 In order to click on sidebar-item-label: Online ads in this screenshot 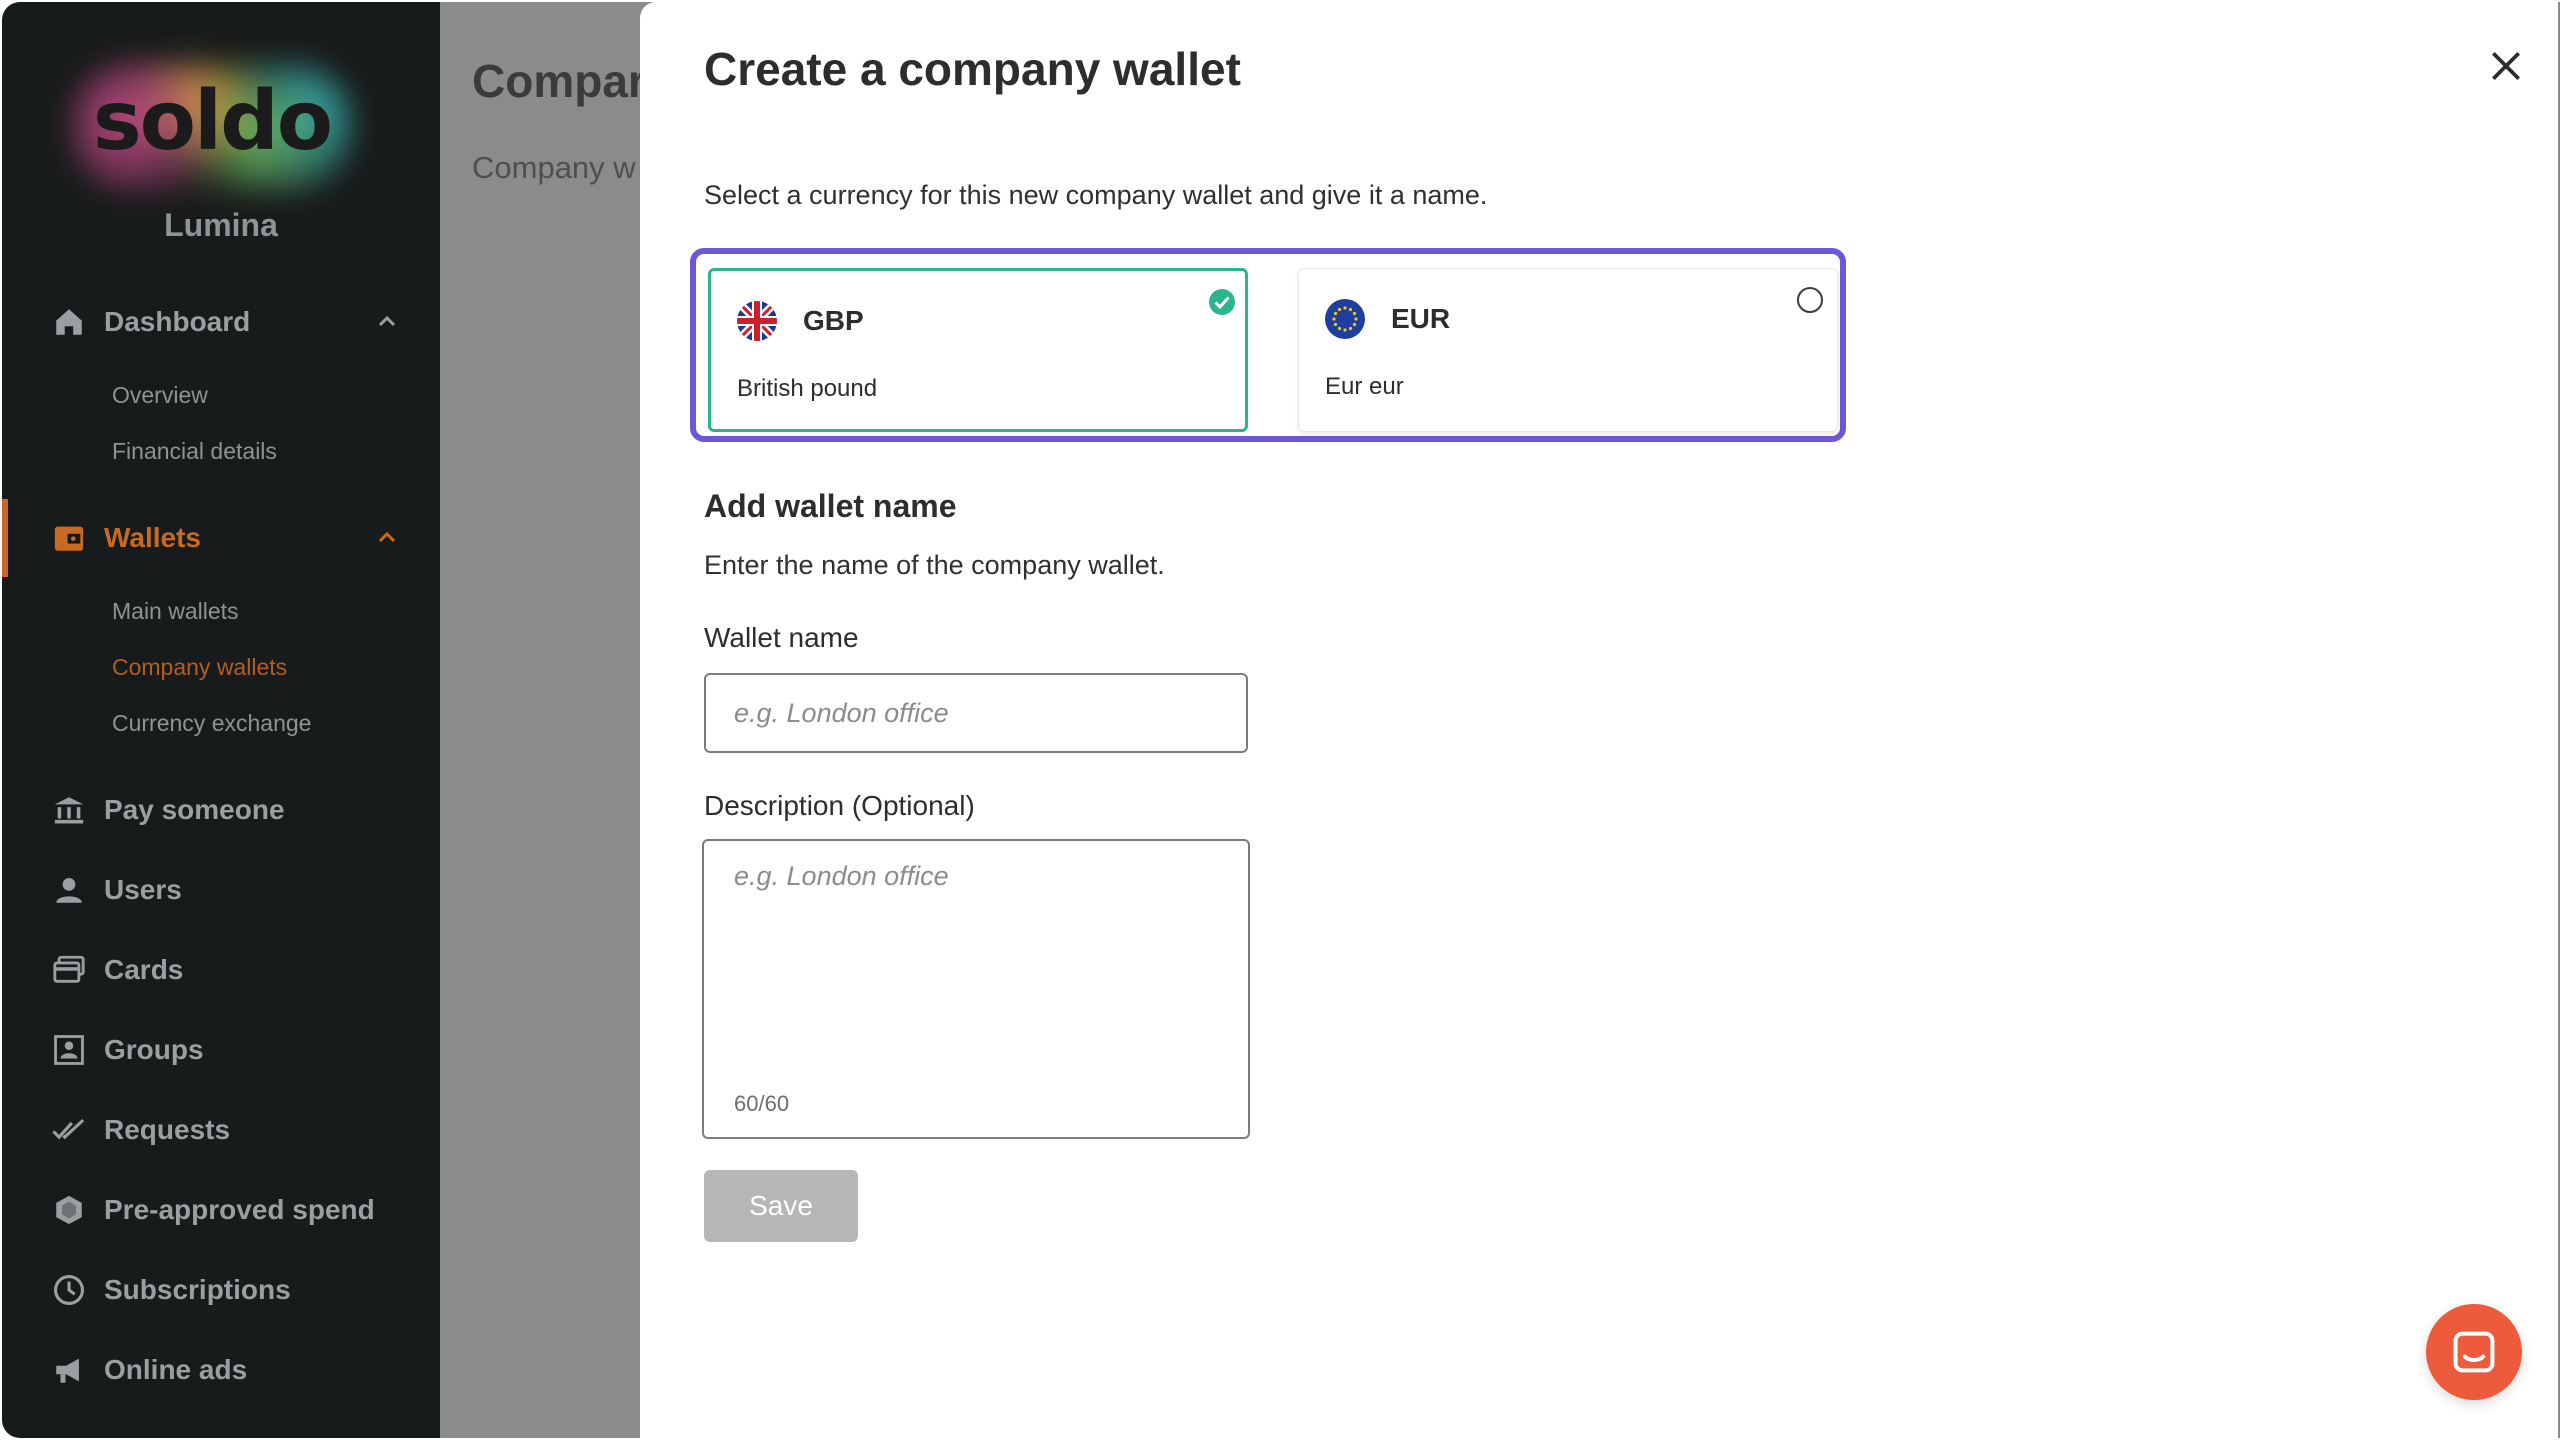, I will do `click(176, 1369)`.